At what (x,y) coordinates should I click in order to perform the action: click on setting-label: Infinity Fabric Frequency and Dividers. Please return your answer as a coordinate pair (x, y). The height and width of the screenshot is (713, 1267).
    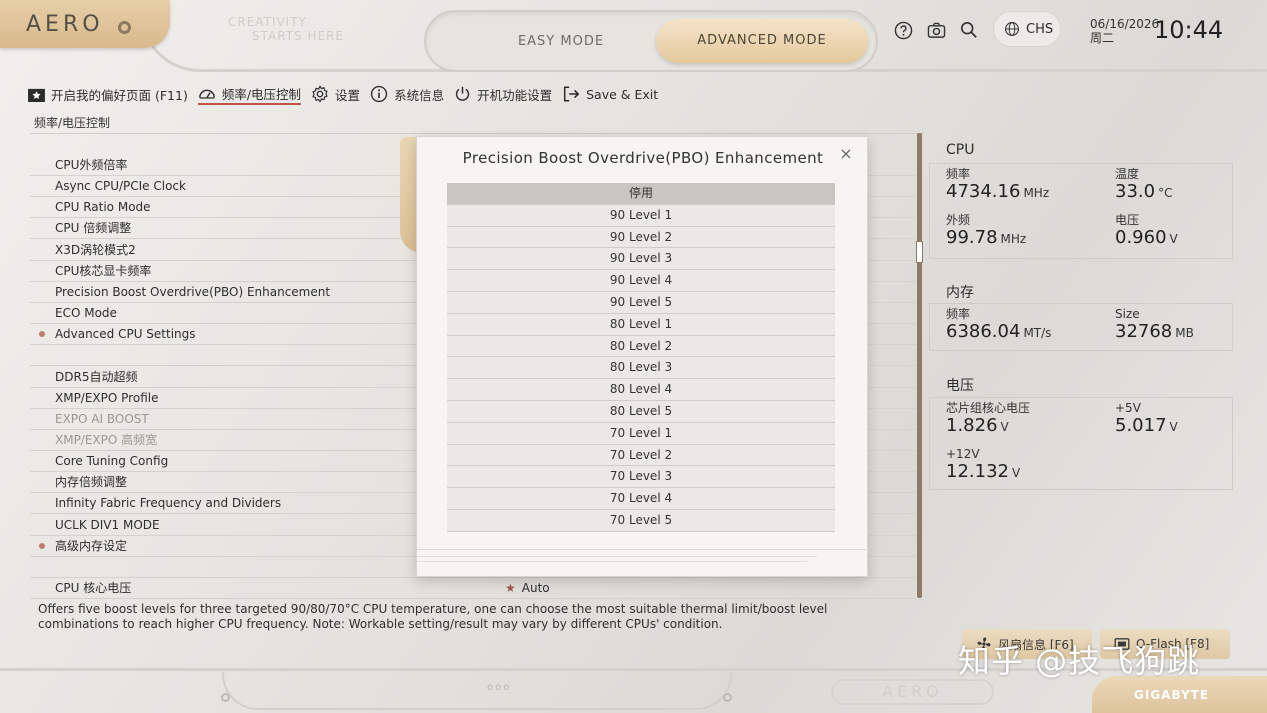
    Looking at the image, I should click on (168, 503).